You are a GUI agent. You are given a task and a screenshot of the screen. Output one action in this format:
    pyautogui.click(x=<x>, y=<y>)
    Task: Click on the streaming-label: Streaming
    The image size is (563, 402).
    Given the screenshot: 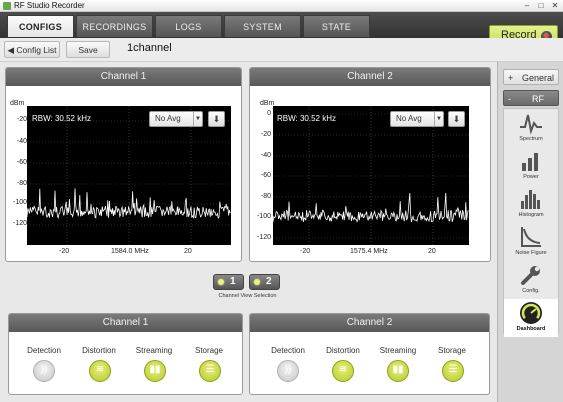 What is the action you would take?
    pyautogui.click(x=154, y=350)
    